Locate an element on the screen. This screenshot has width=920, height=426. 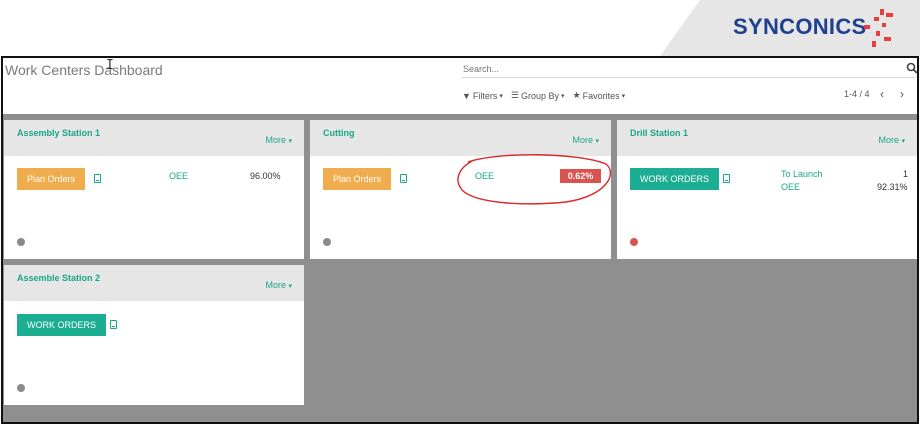
card-header: Assembly Station 1 More ▾ is located at coordinates (154, 138).